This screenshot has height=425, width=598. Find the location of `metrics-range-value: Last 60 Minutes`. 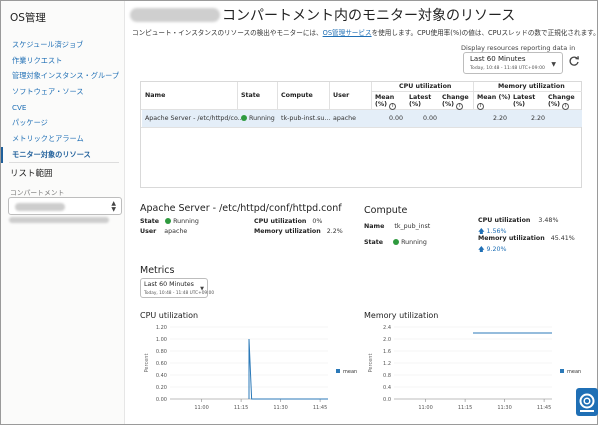

metrics-range-value: Last 60 Minutes is located at coordinates (169, 284).